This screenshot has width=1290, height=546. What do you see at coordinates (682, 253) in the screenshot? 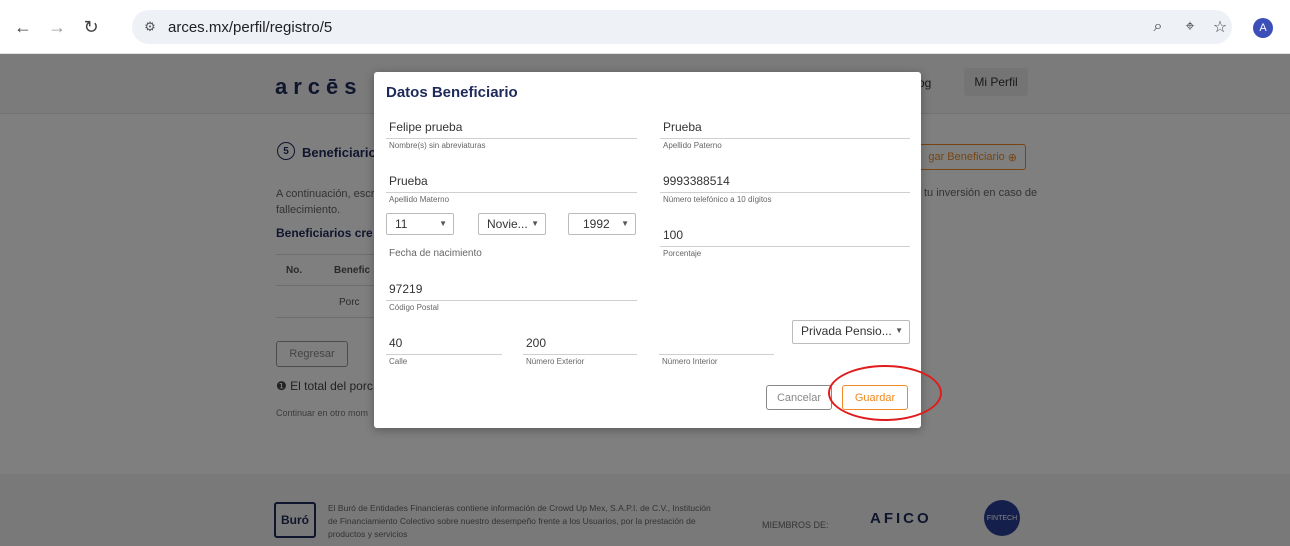
I see `porcentaje-label: Porcentaje` at bounding box center [682, 253].